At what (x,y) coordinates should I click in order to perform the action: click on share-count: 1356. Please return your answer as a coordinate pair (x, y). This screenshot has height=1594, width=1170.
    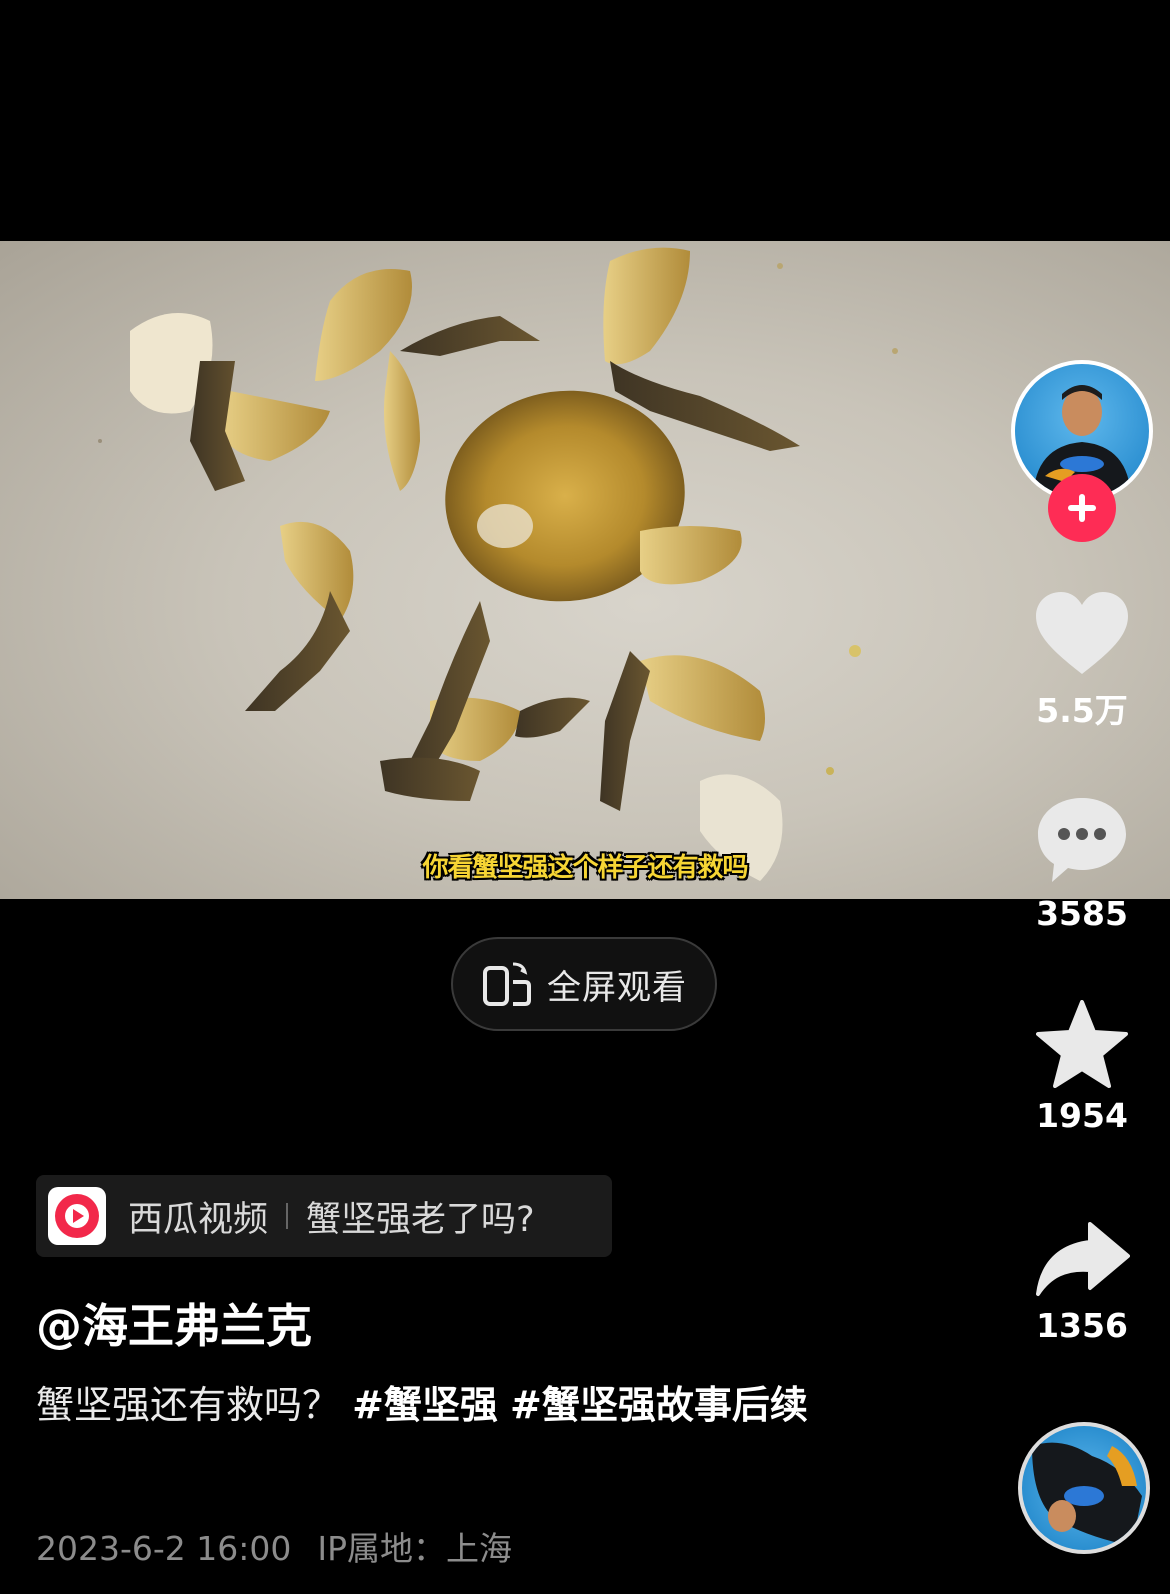
    Looking at the image, I should click on (1082, 1325).